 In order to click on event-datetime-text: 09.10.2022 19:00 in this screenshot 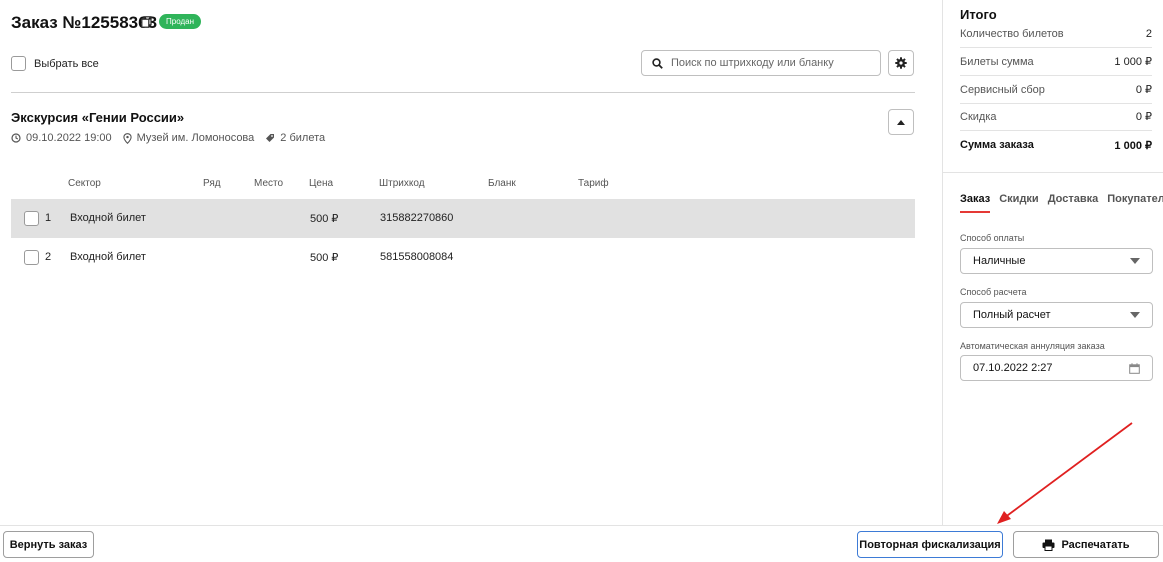, I will do `click(69, 138)`.